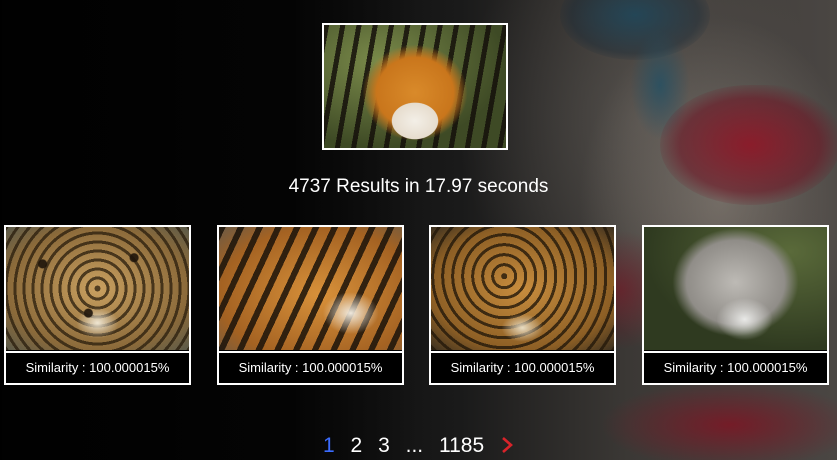 The height and width of the screenshot is (460, 837). Describe the element at coordinates (418, 186) in the screenshot. I see `results-summary: 4737 Results in 17.97 seconds` at that location.